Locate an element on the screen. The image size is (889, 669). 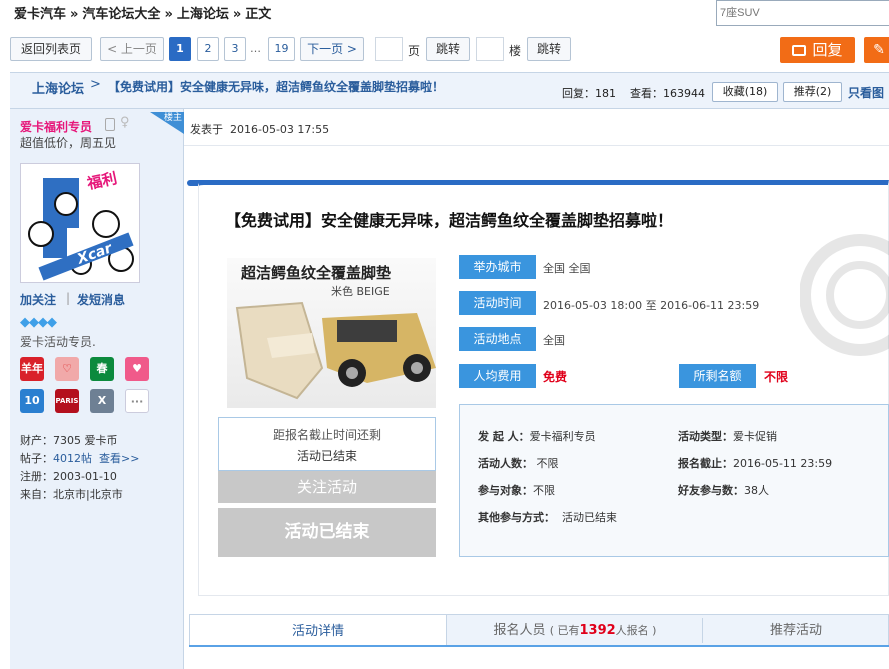
user-group: 爱卡活动专员. is located at coordinates (58, 342).